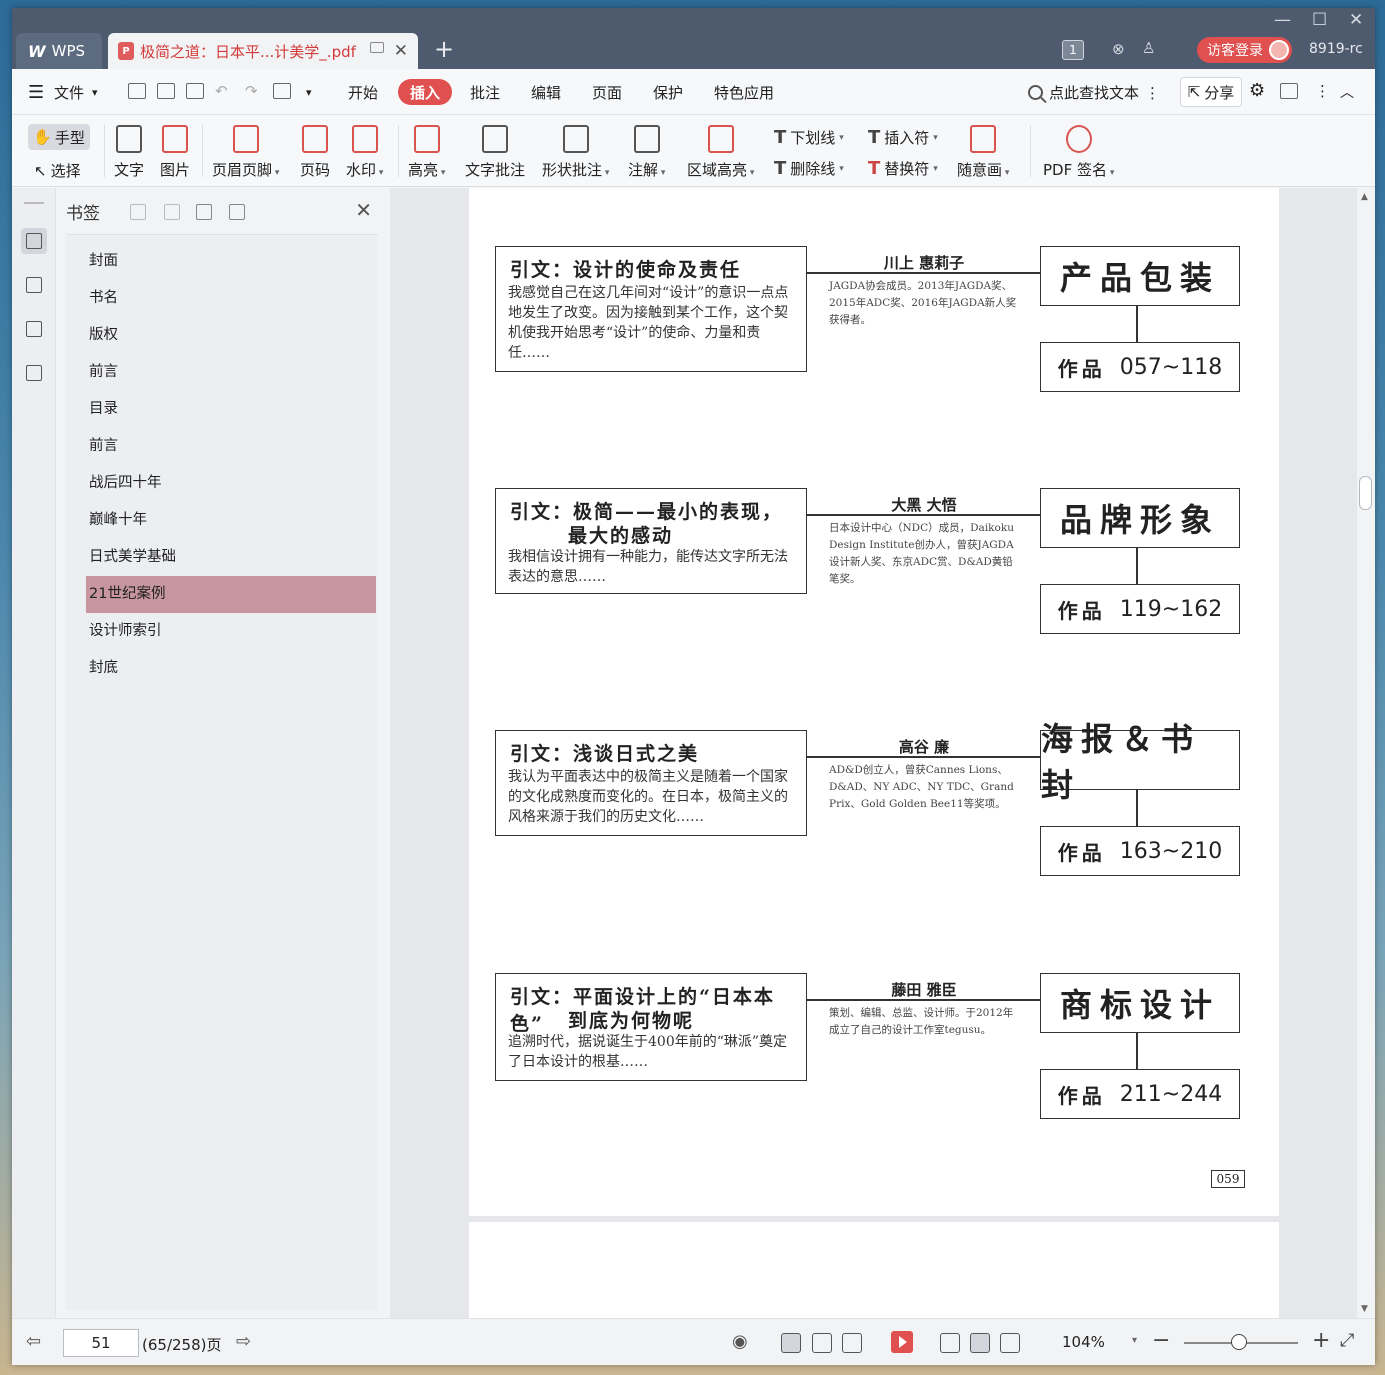 This screenshot has width=1385, height=1375. What do you see at coordinates (166, 91) in the screenshot?
I see `save-icon` at bounding box center [166, 91].